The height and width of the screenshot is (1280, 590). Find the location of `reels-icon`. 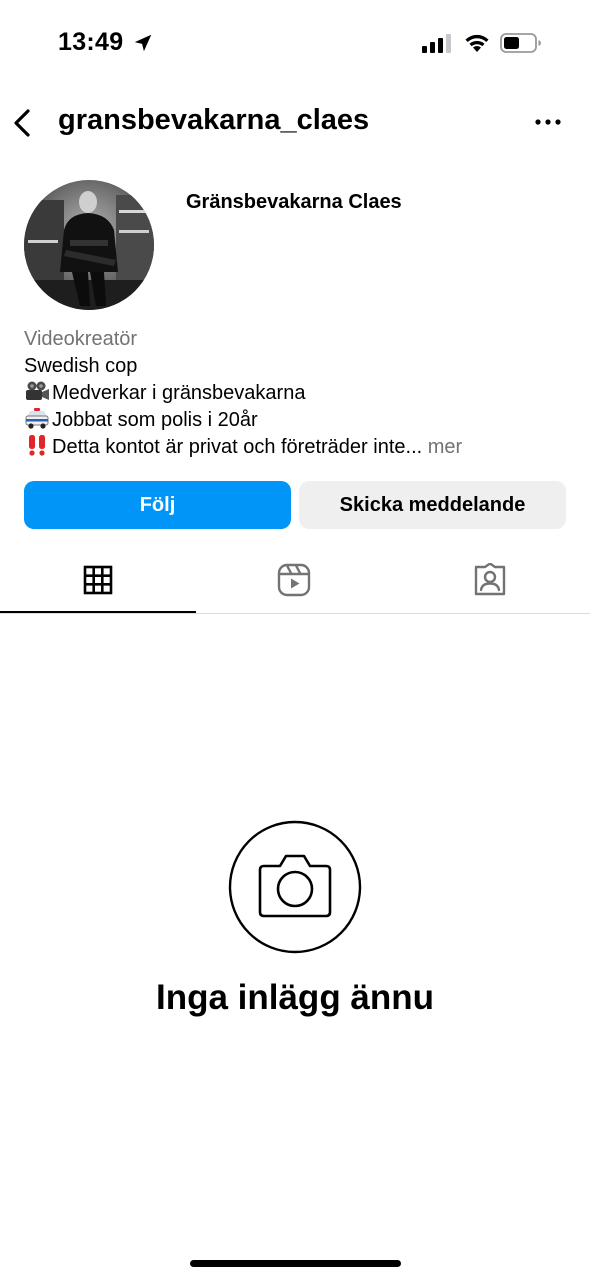

reels-icon is located at coordinates (294, 580).